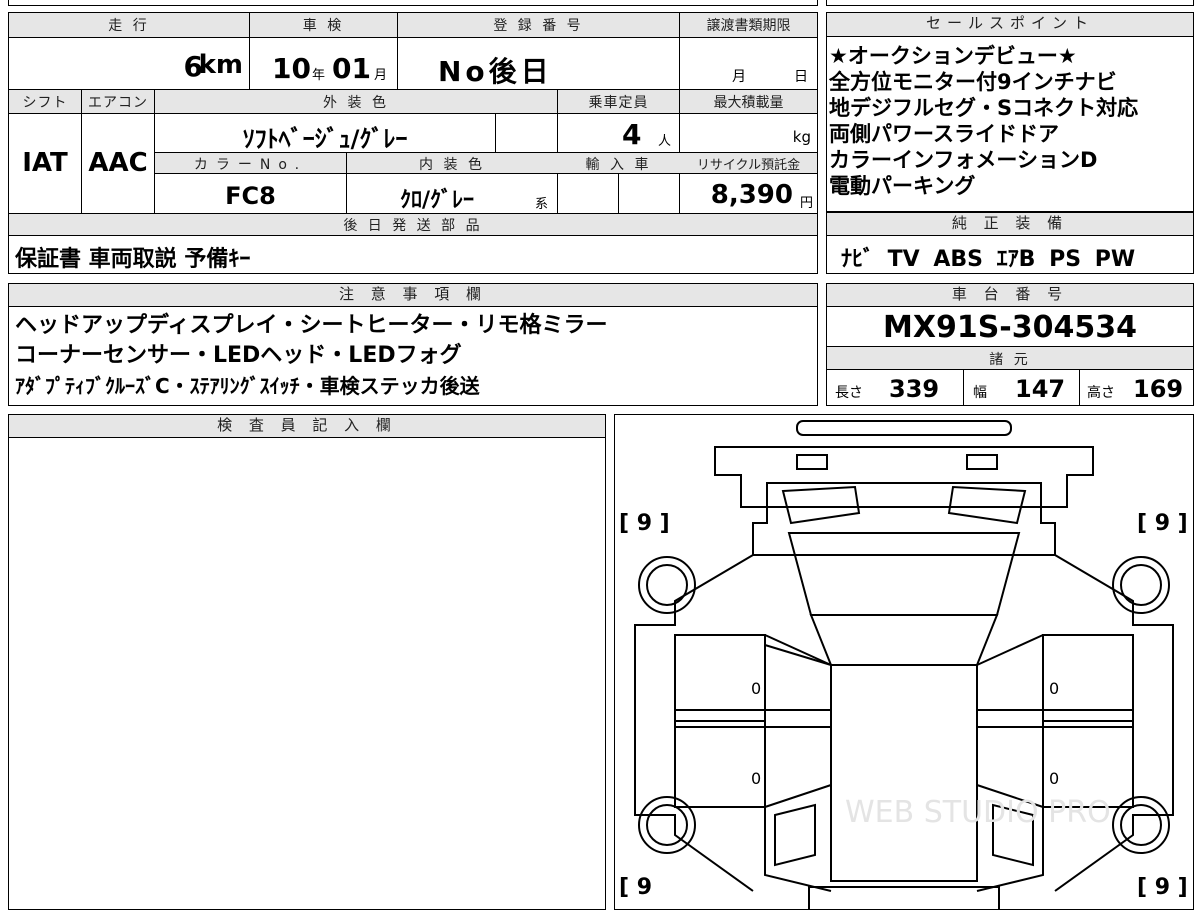 The width and height of the screenshot is (1200, 910). I want to click on note-line: コーナーセンサー・LEDヘッド・LEDフォグ, so click(238, 355).